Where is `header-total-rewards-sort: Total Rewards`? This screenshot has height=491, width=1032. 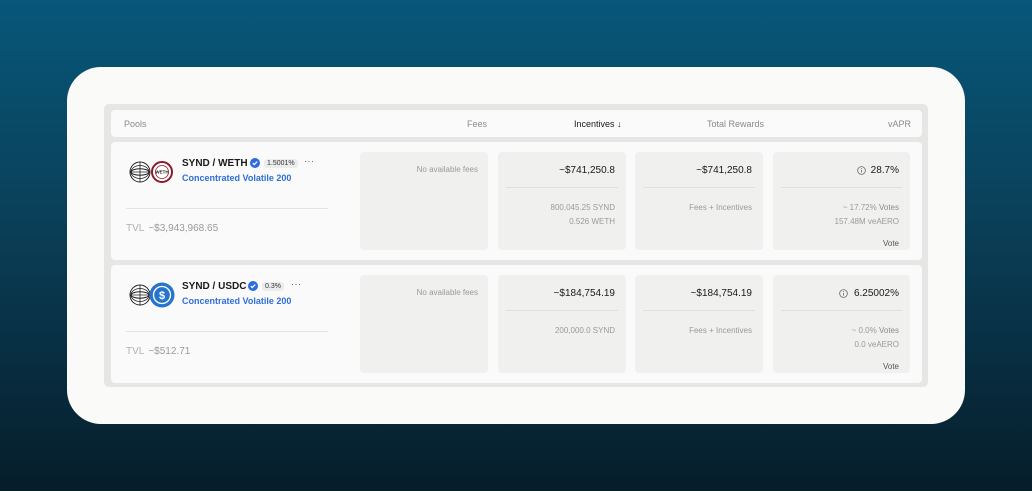
header-total-rewards-sort: Total Rewards is located at coordinates (735, 124).